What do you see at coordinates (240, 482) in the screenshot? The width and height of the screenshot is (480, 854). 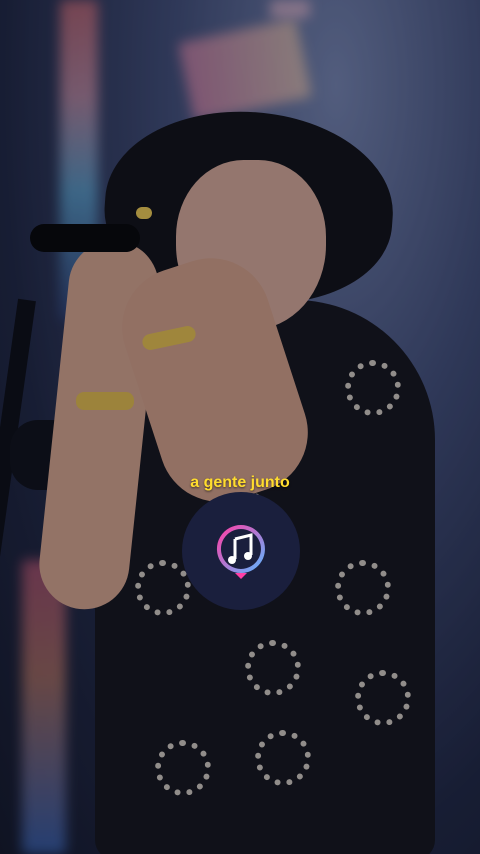 I see `lyric-text: a gente junto` at bounding box center [240, 482].